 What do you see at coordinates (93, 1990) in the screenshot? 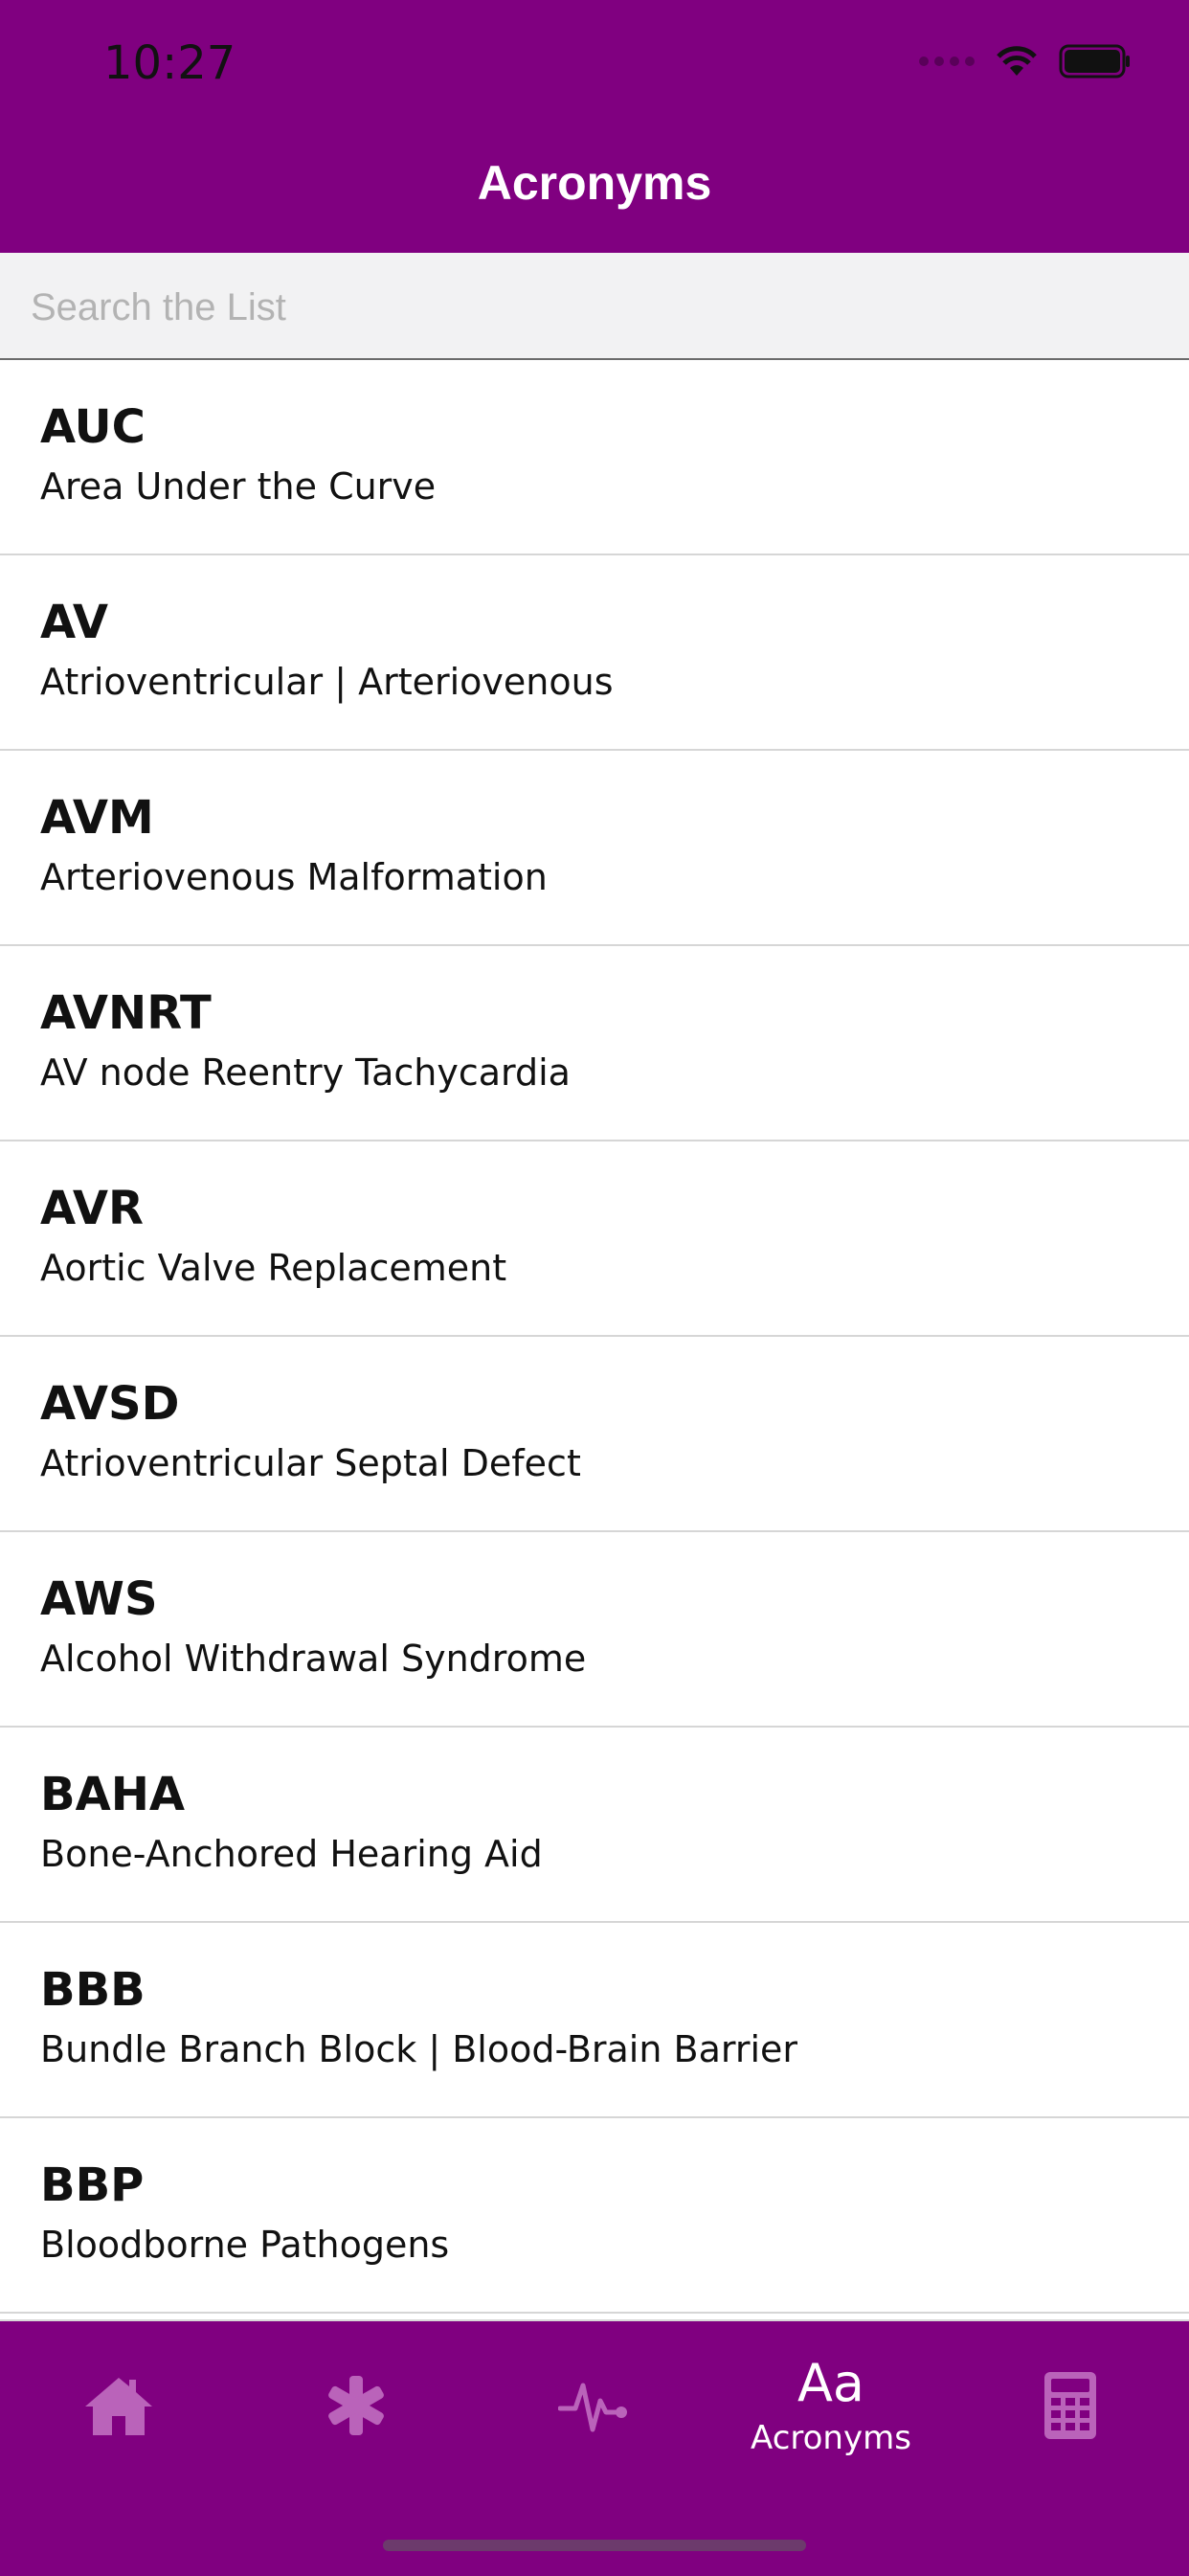
I see `acronym-title: BBB` at bounding box center [93, 1990].